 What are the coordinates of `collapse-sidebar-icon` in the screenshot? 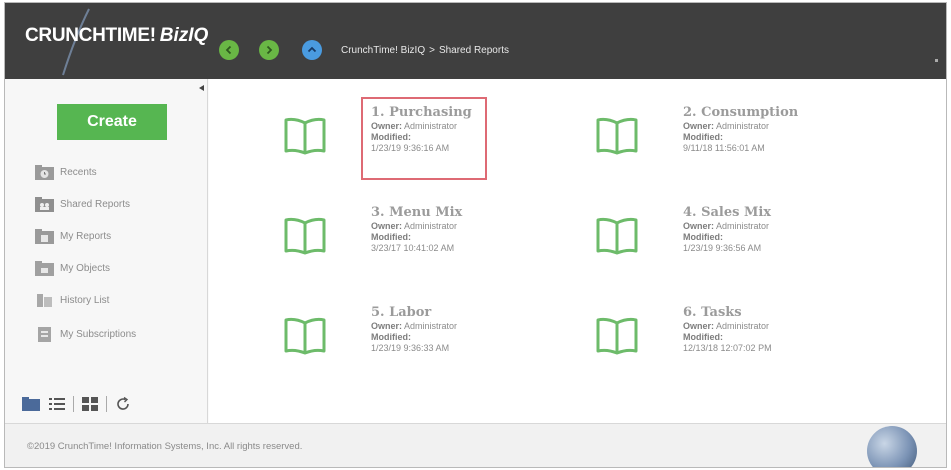 It's located at (201, 88).